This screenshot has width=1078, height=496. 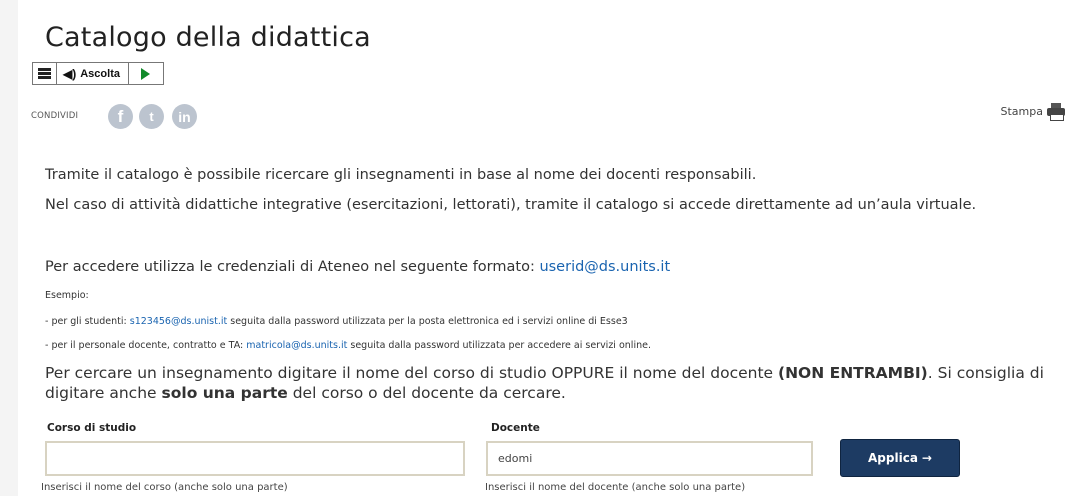 I want to click on listen-label: Ascolta, so click(x=100, y=73).